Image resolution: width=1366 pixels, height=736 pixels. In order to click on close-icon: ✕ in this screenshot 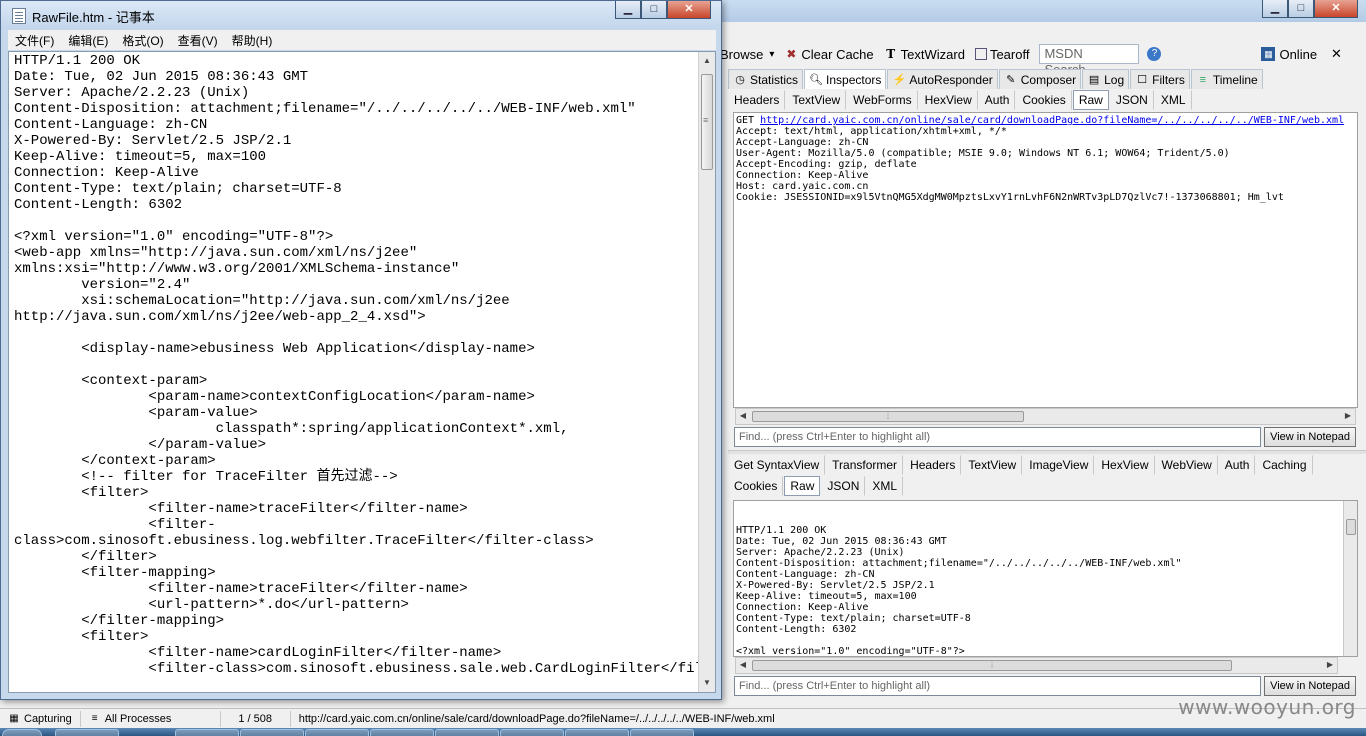, I will do `click(1336, 54)`.